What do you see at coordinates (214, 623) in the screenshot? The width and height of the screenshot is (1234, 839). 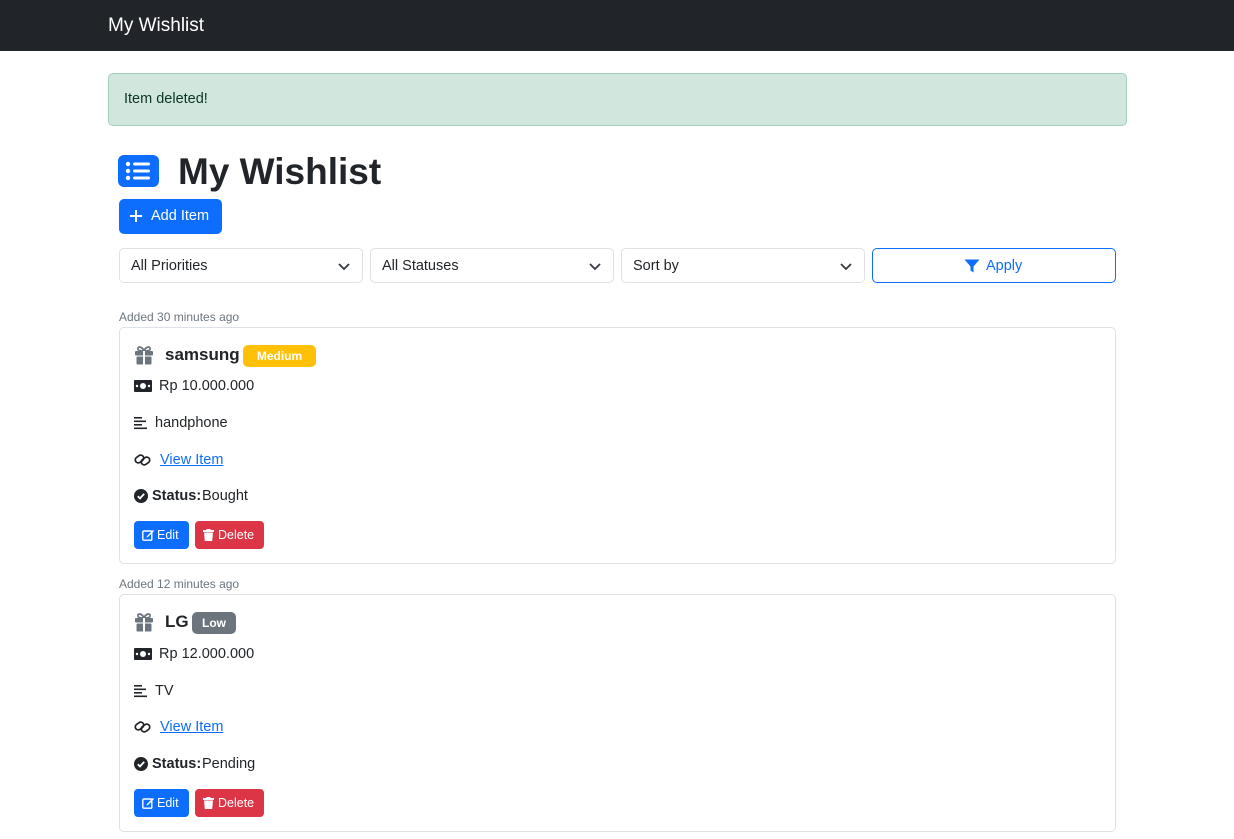 I see `priority-badge: Low` at bounding box center [214, 623].